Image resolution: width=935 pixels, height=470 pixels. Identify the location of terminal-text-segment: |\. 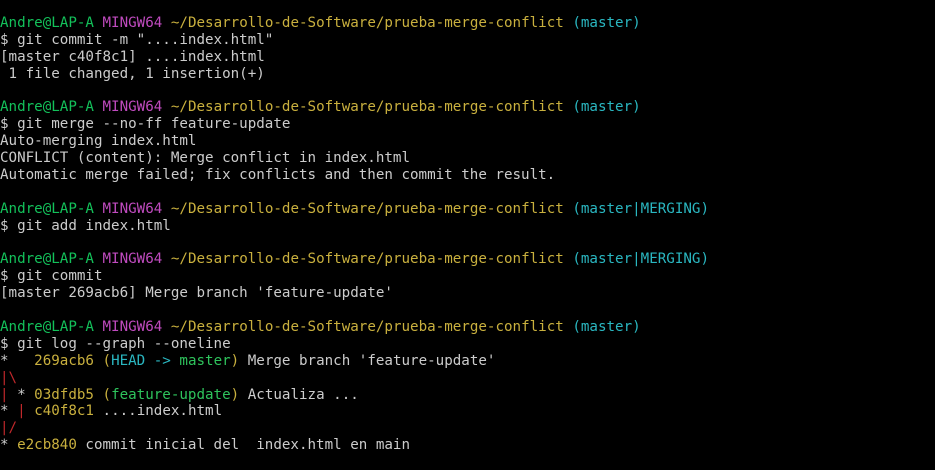
(9, 377).